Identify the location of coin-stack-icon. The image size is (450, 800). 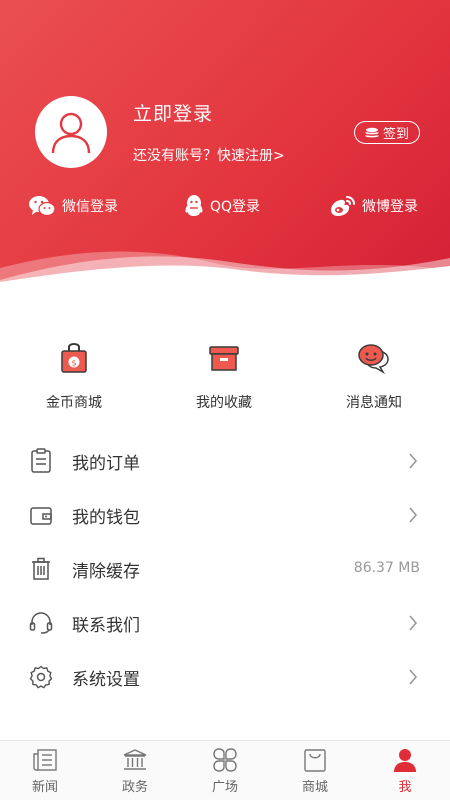
(372, 132).